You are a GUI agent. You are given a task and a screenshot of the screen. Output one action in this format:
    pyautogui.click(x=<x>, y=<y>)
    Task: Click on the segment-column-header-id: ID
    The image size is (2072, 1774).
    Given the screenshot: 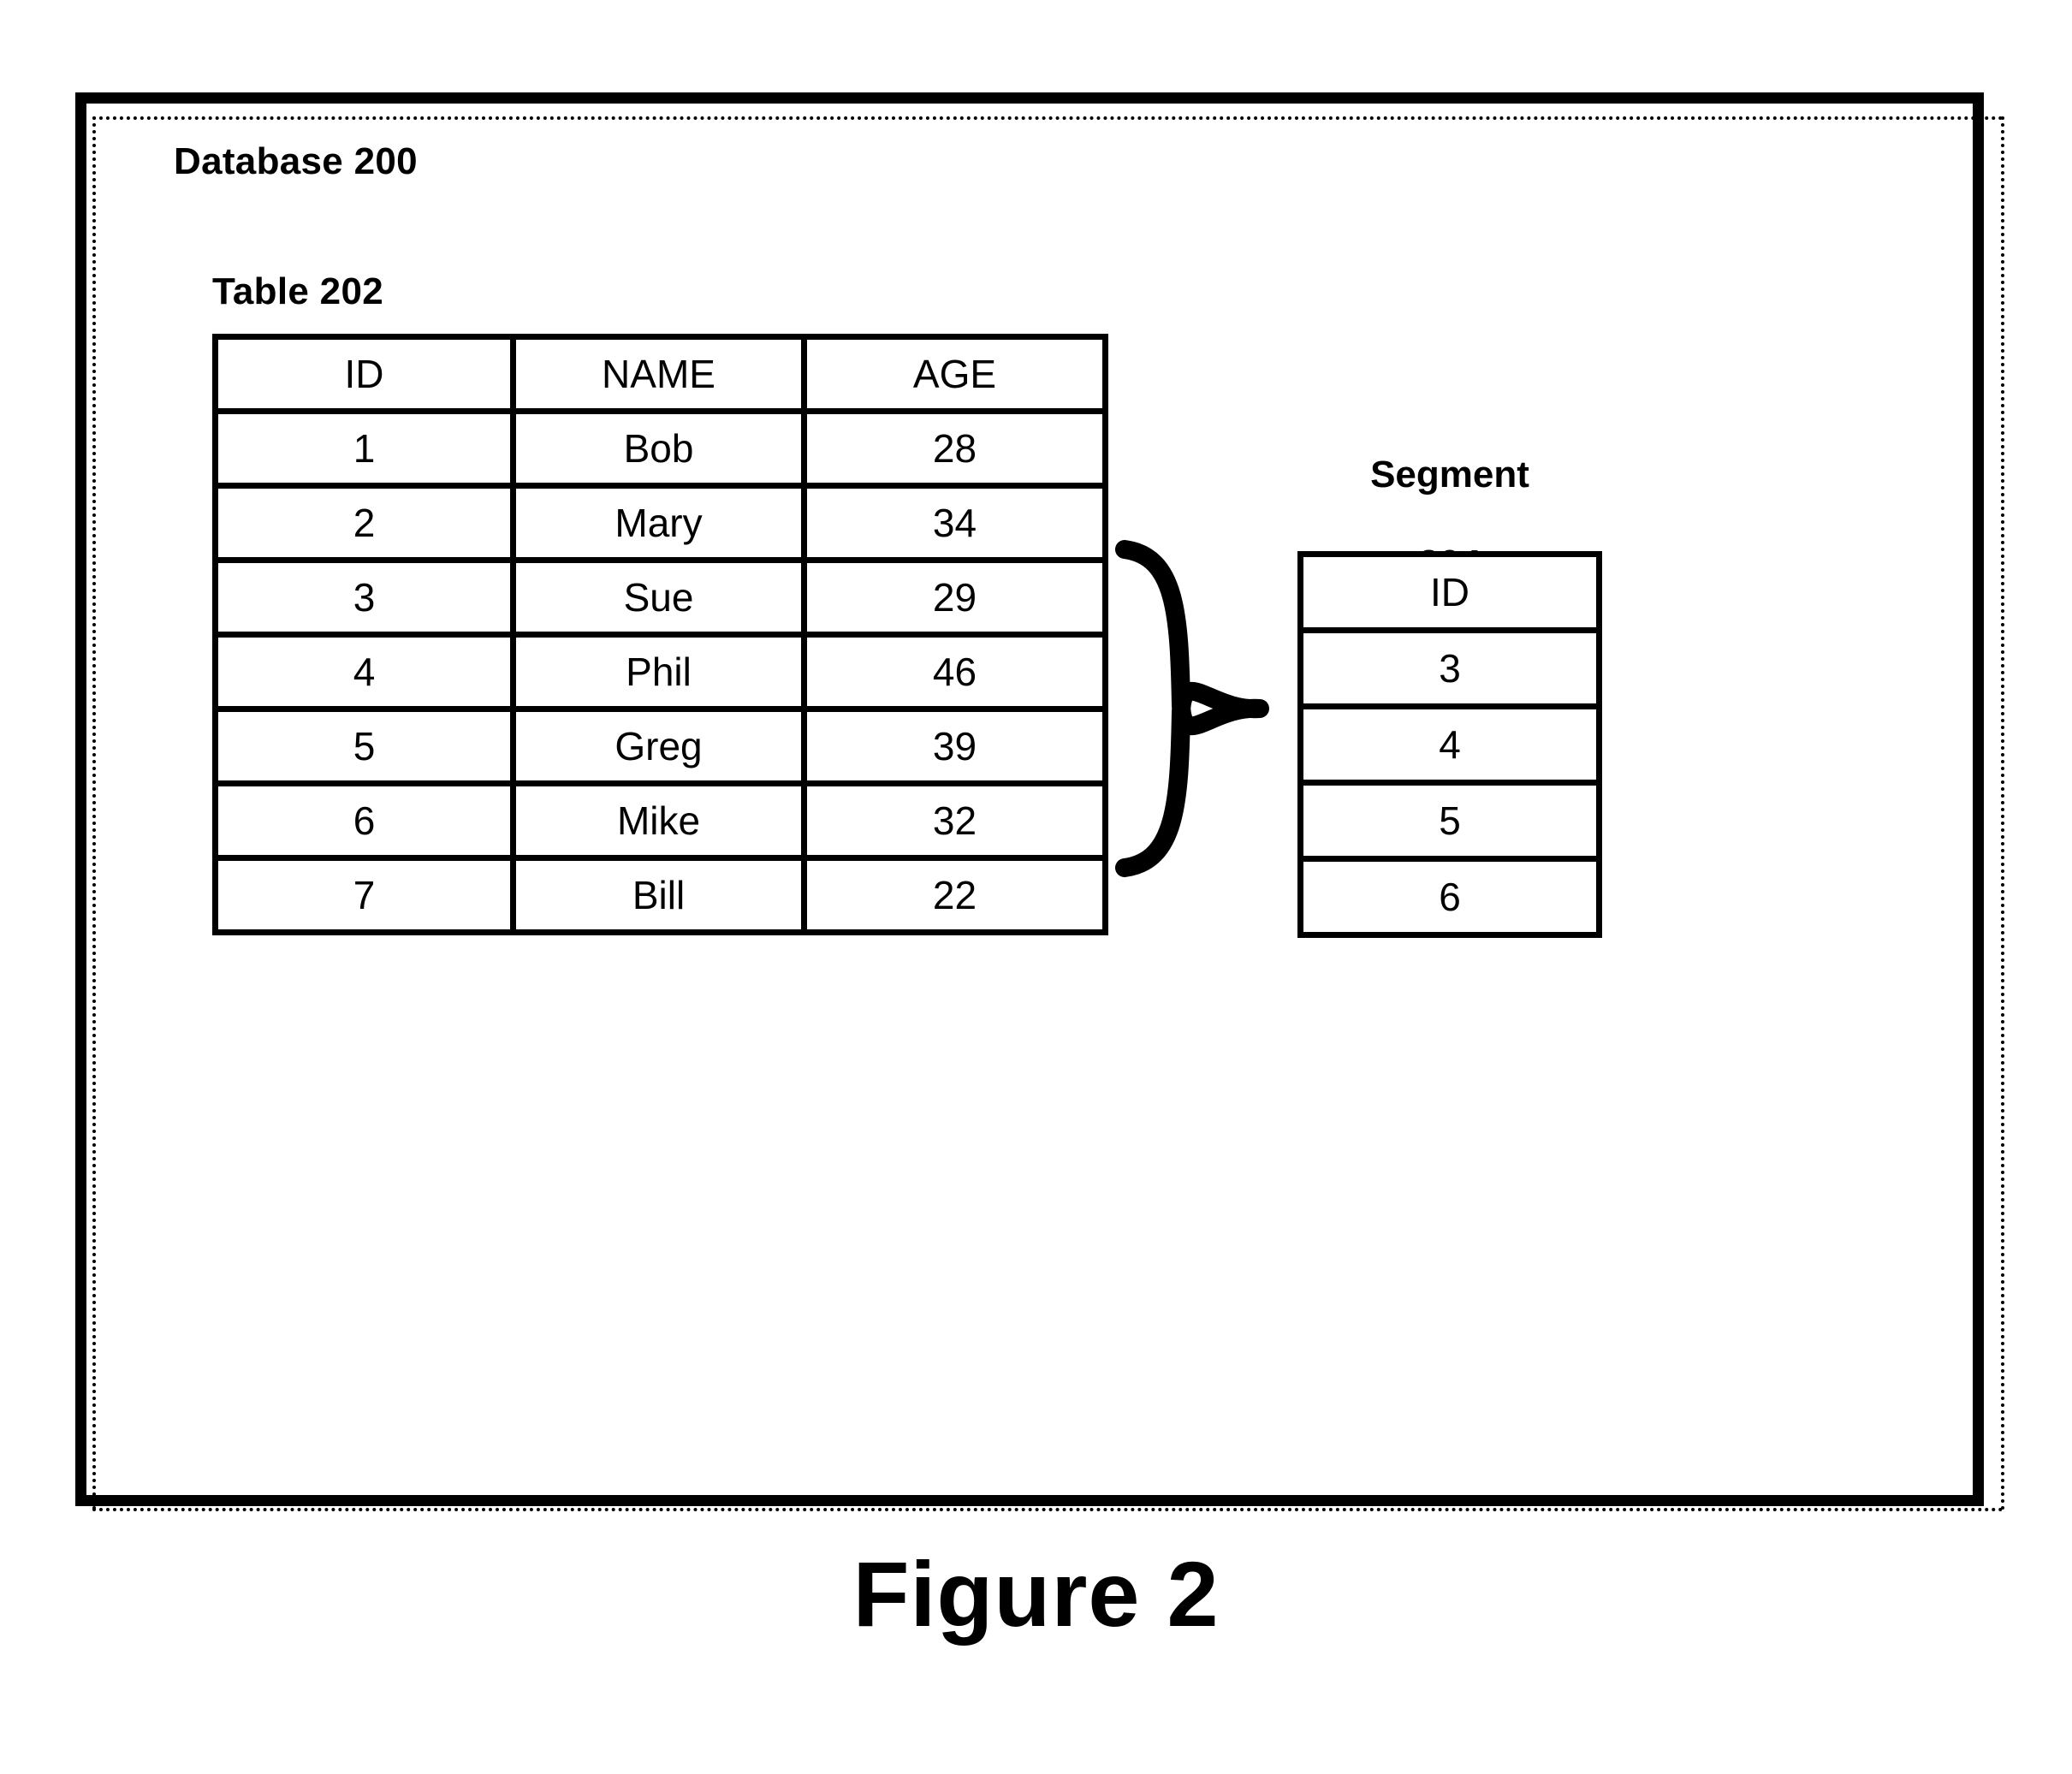 What is the action you would take?
    pyautogui.click(x=1450, y=592)
    